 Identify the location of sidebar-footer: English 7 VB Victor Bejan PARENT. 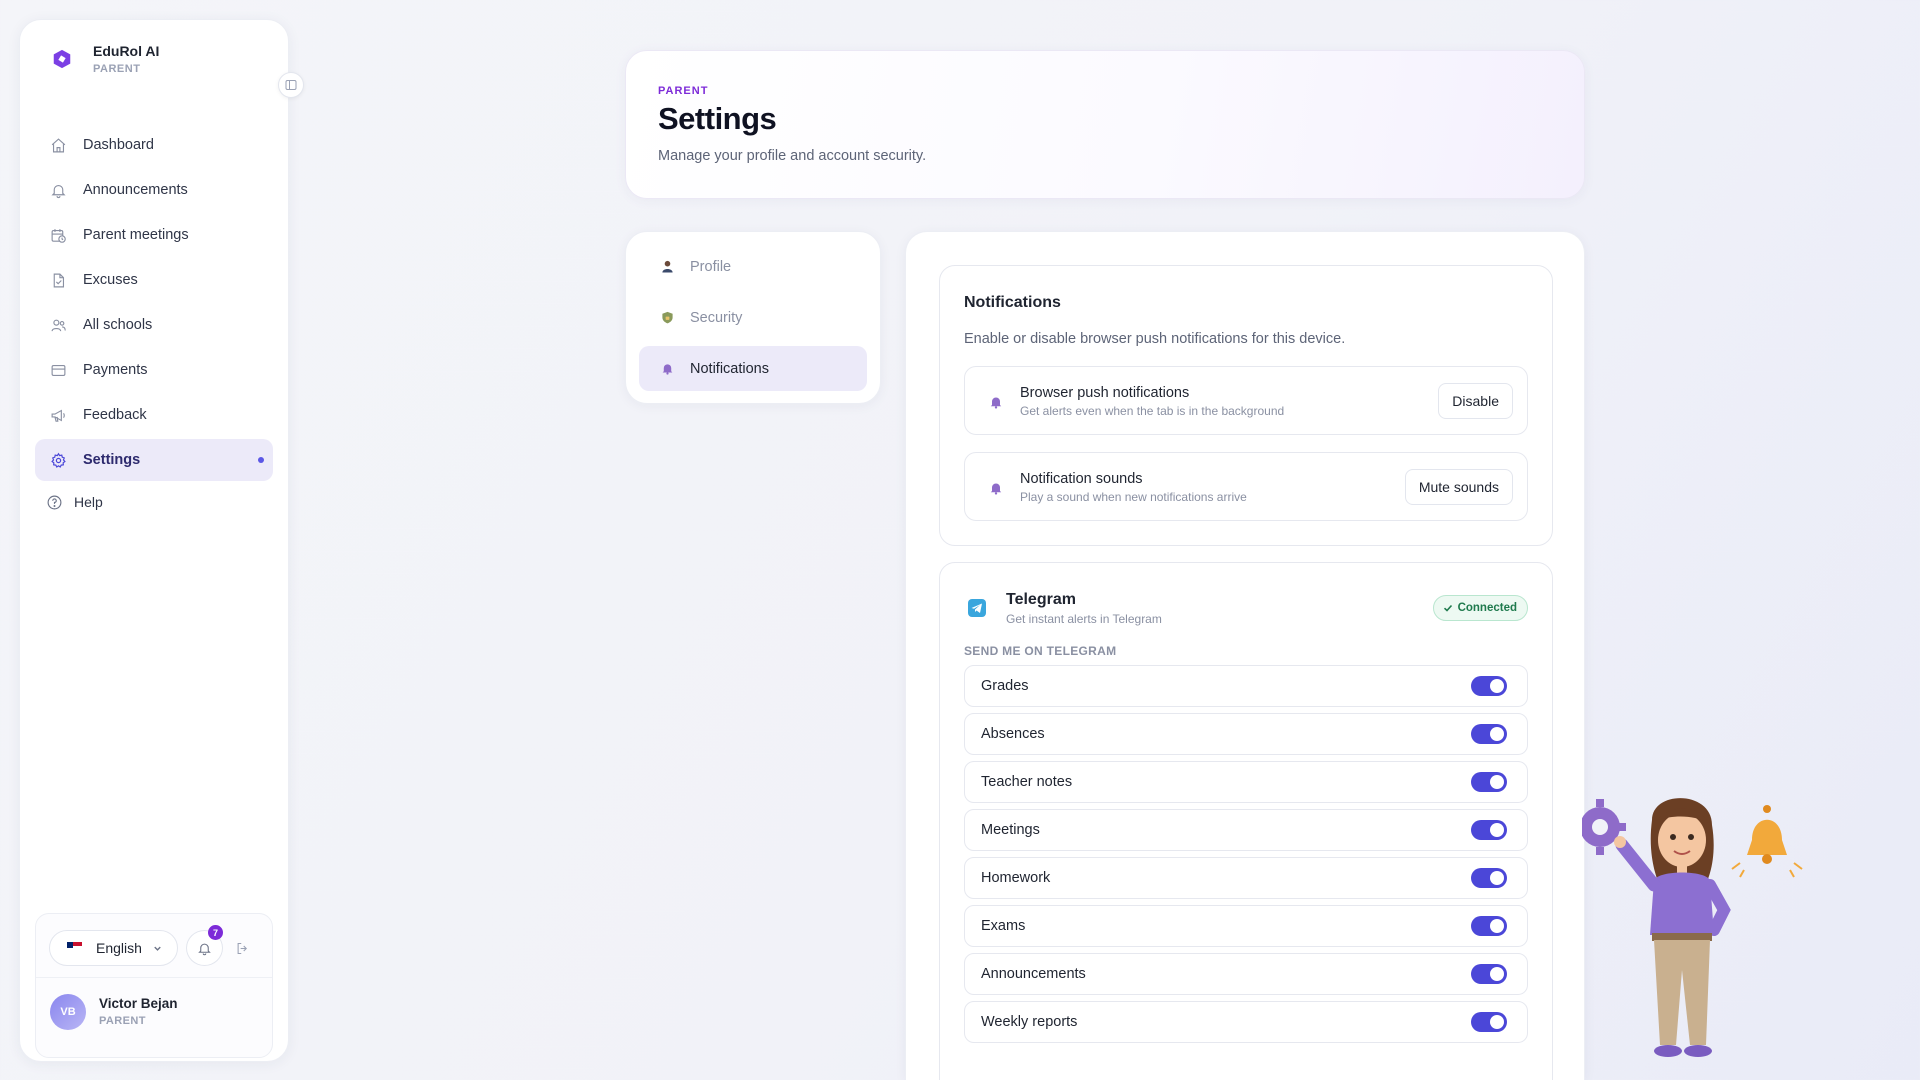
(154, 985).